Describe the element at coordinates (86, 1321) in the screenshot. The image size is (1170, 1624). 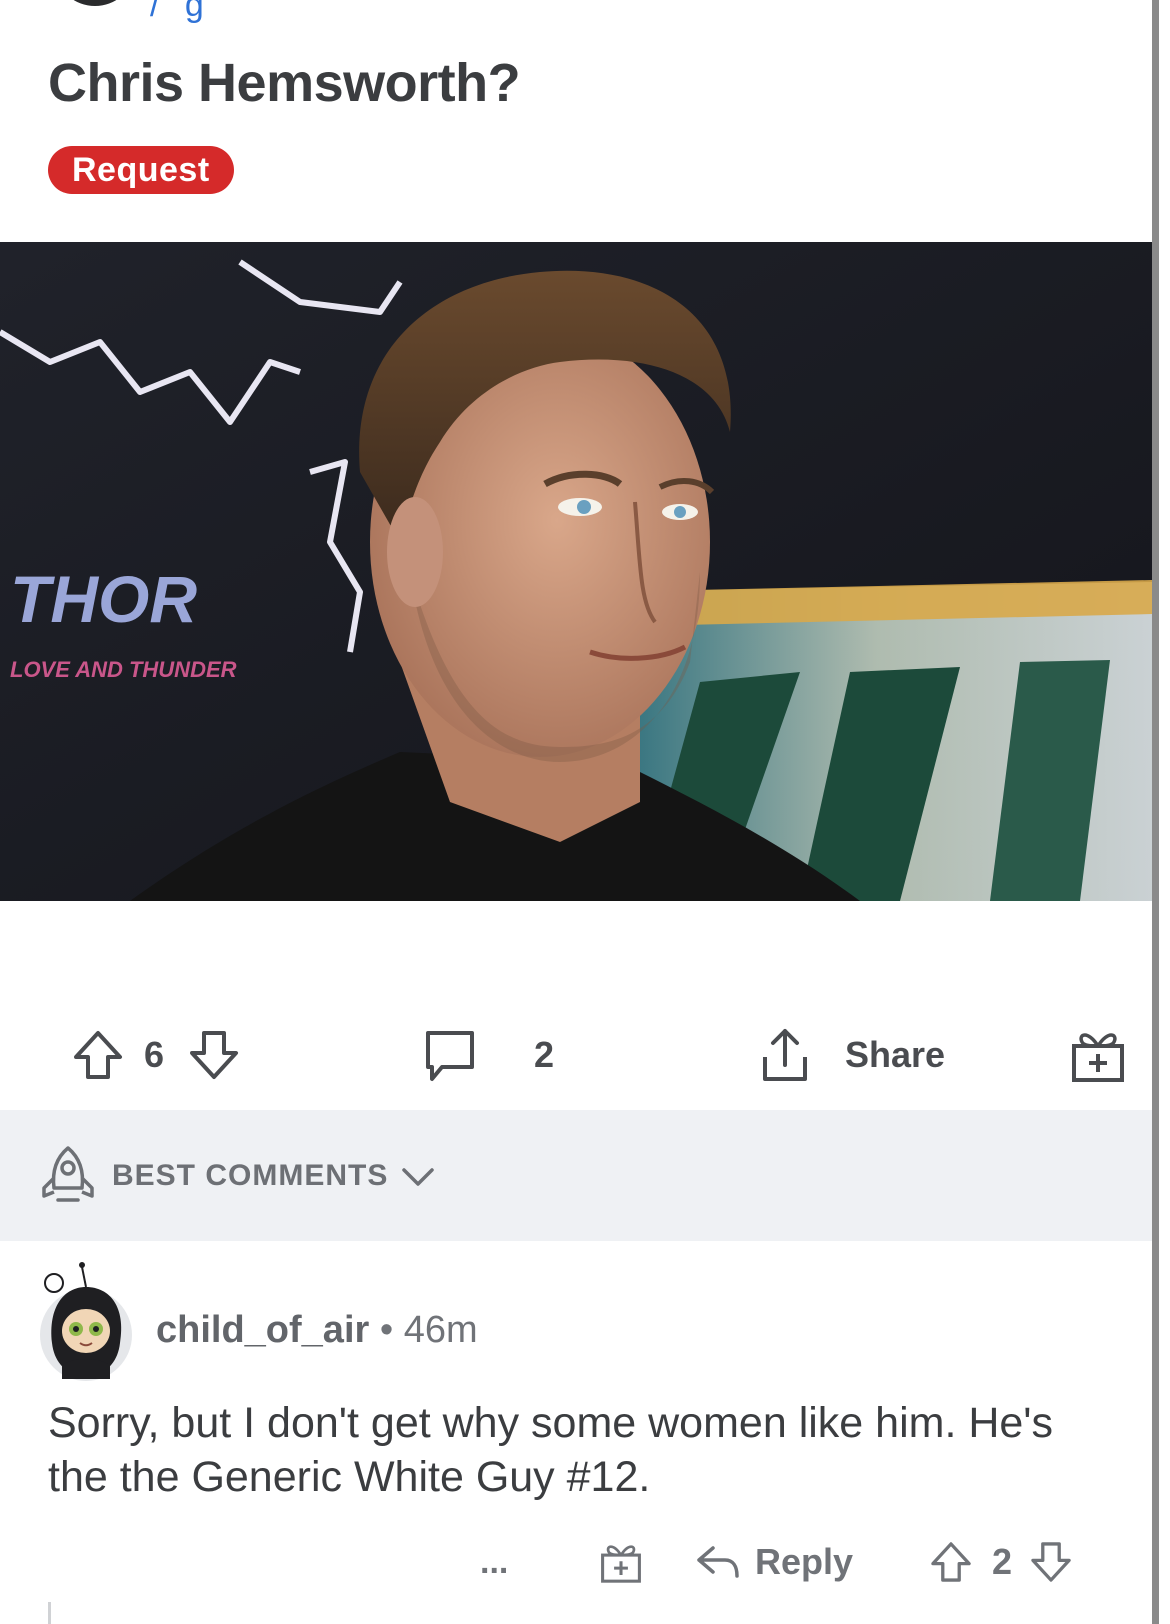
I see `comment-avatar` at that location.